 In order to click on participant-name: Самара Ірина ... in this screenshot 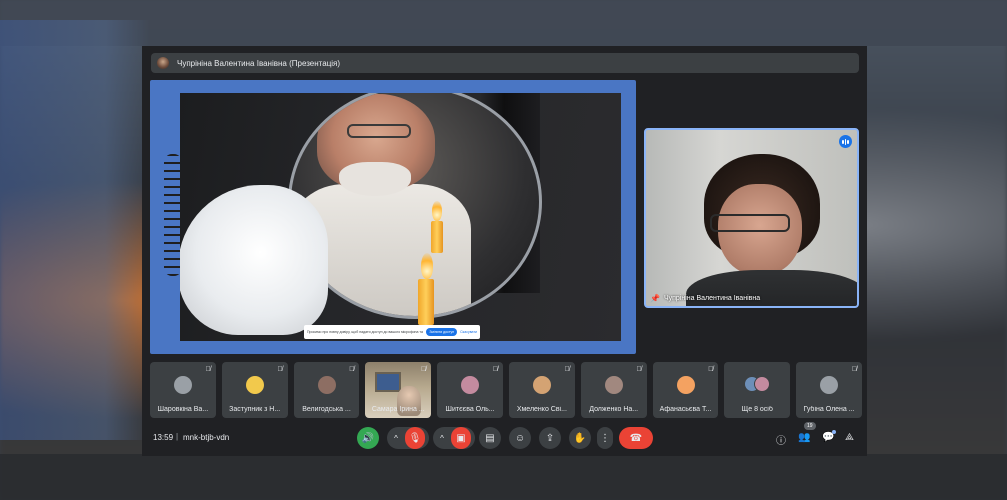, I will do `click(398, 409)`.